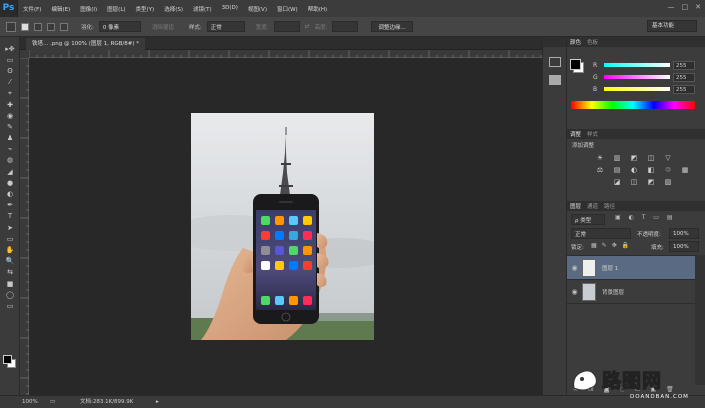 The height and width of the screenshot is (408, 705). Describe the element at coordinates (10, 182) in the screenshot. I see `tool-icon: ●` at that location.